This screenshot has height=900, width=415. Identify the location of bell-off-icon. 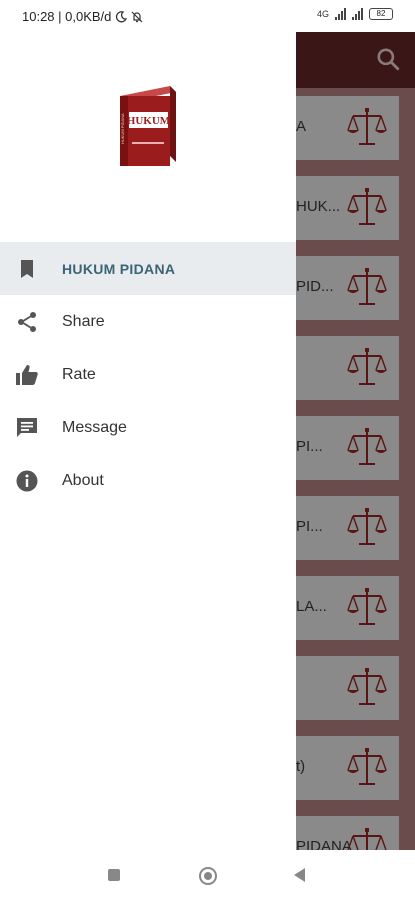
(137, 16).